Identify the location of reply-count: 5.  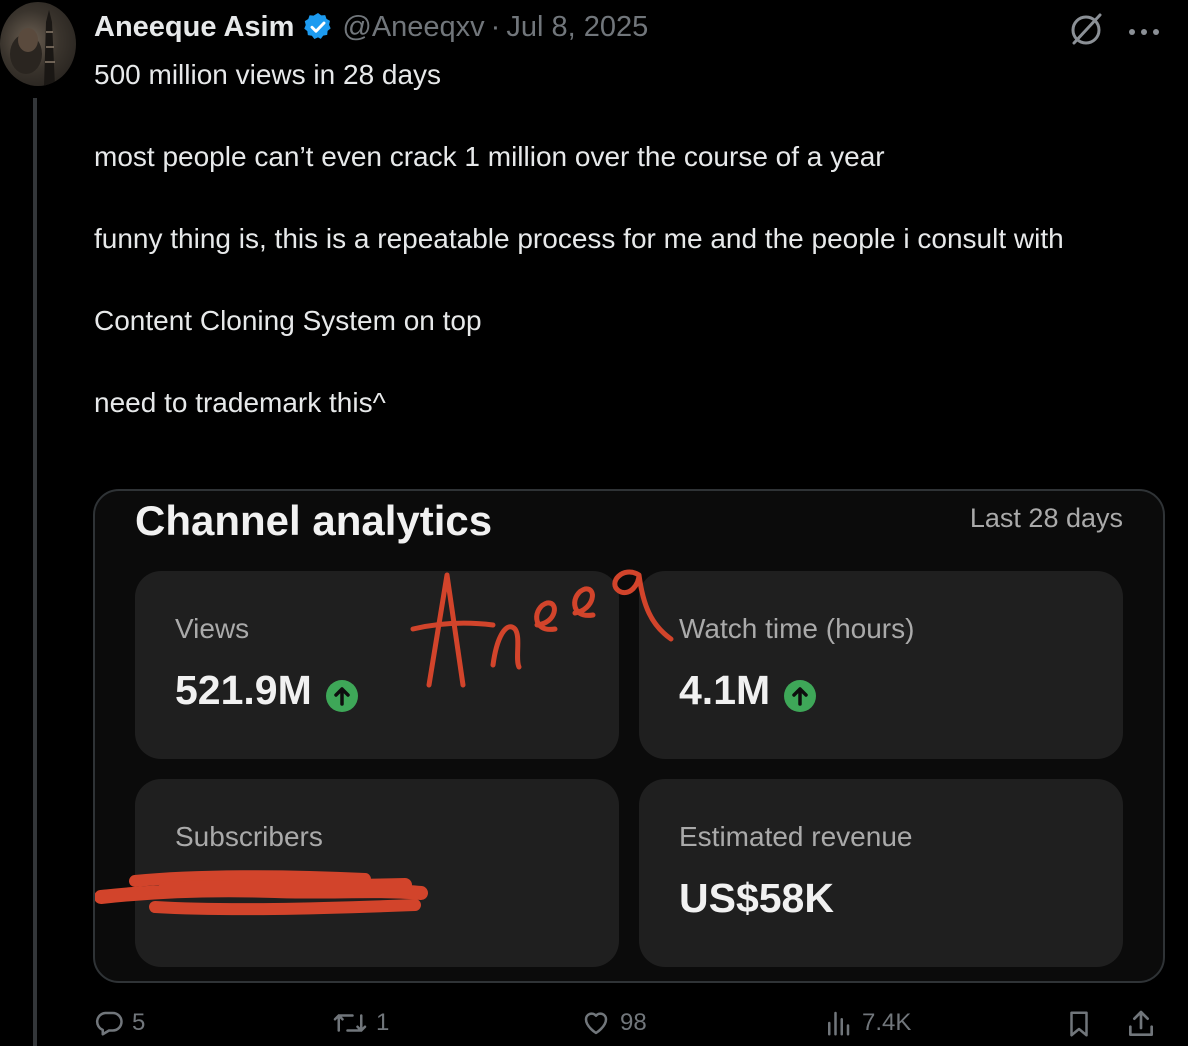
(139, 1022).